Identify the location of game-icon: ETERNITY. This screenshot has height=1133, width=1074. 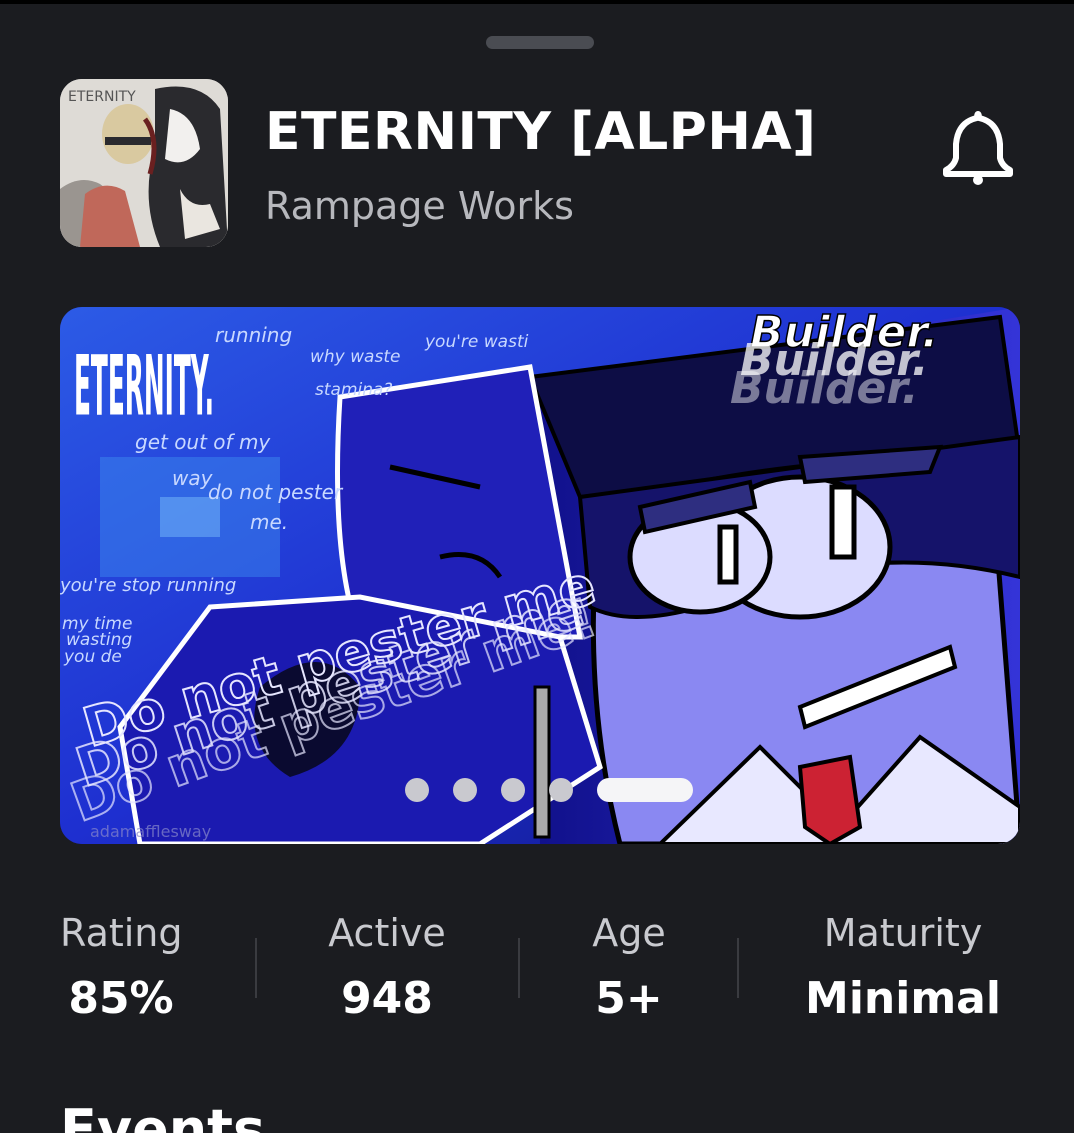
(144, 163).